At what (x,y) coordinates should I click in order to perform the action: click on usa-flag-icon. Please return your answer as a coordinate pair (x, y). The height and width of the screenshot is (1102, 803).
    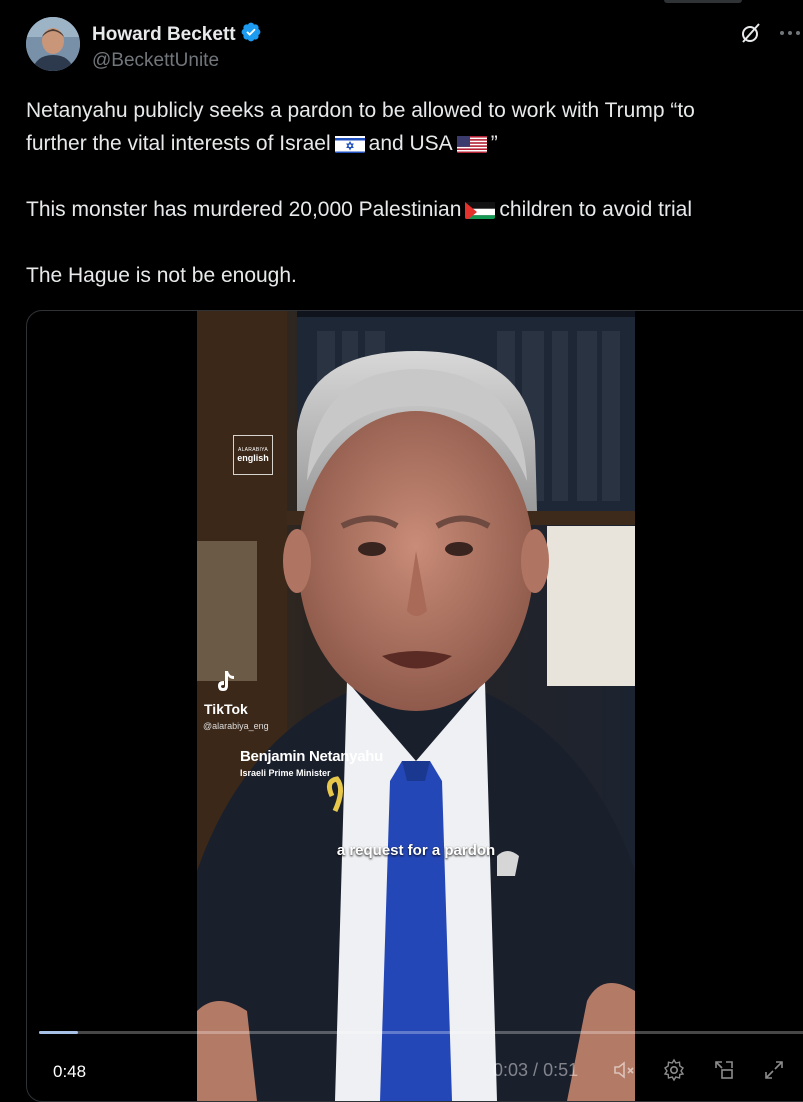
    Looking at the image, I should click on (471, 143).